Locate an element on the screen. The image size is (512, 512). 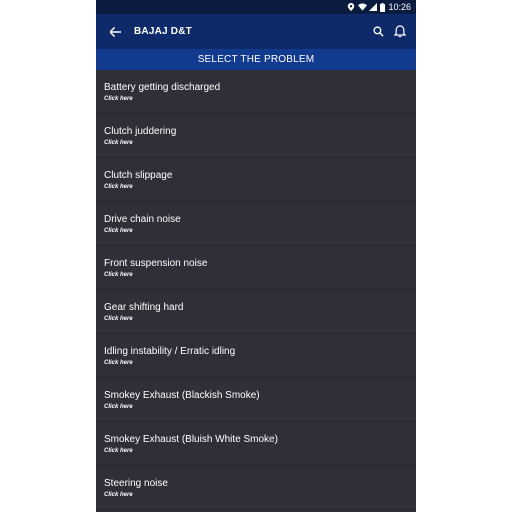
item-title: Drive chain noise is located at coordinates (142, 219).